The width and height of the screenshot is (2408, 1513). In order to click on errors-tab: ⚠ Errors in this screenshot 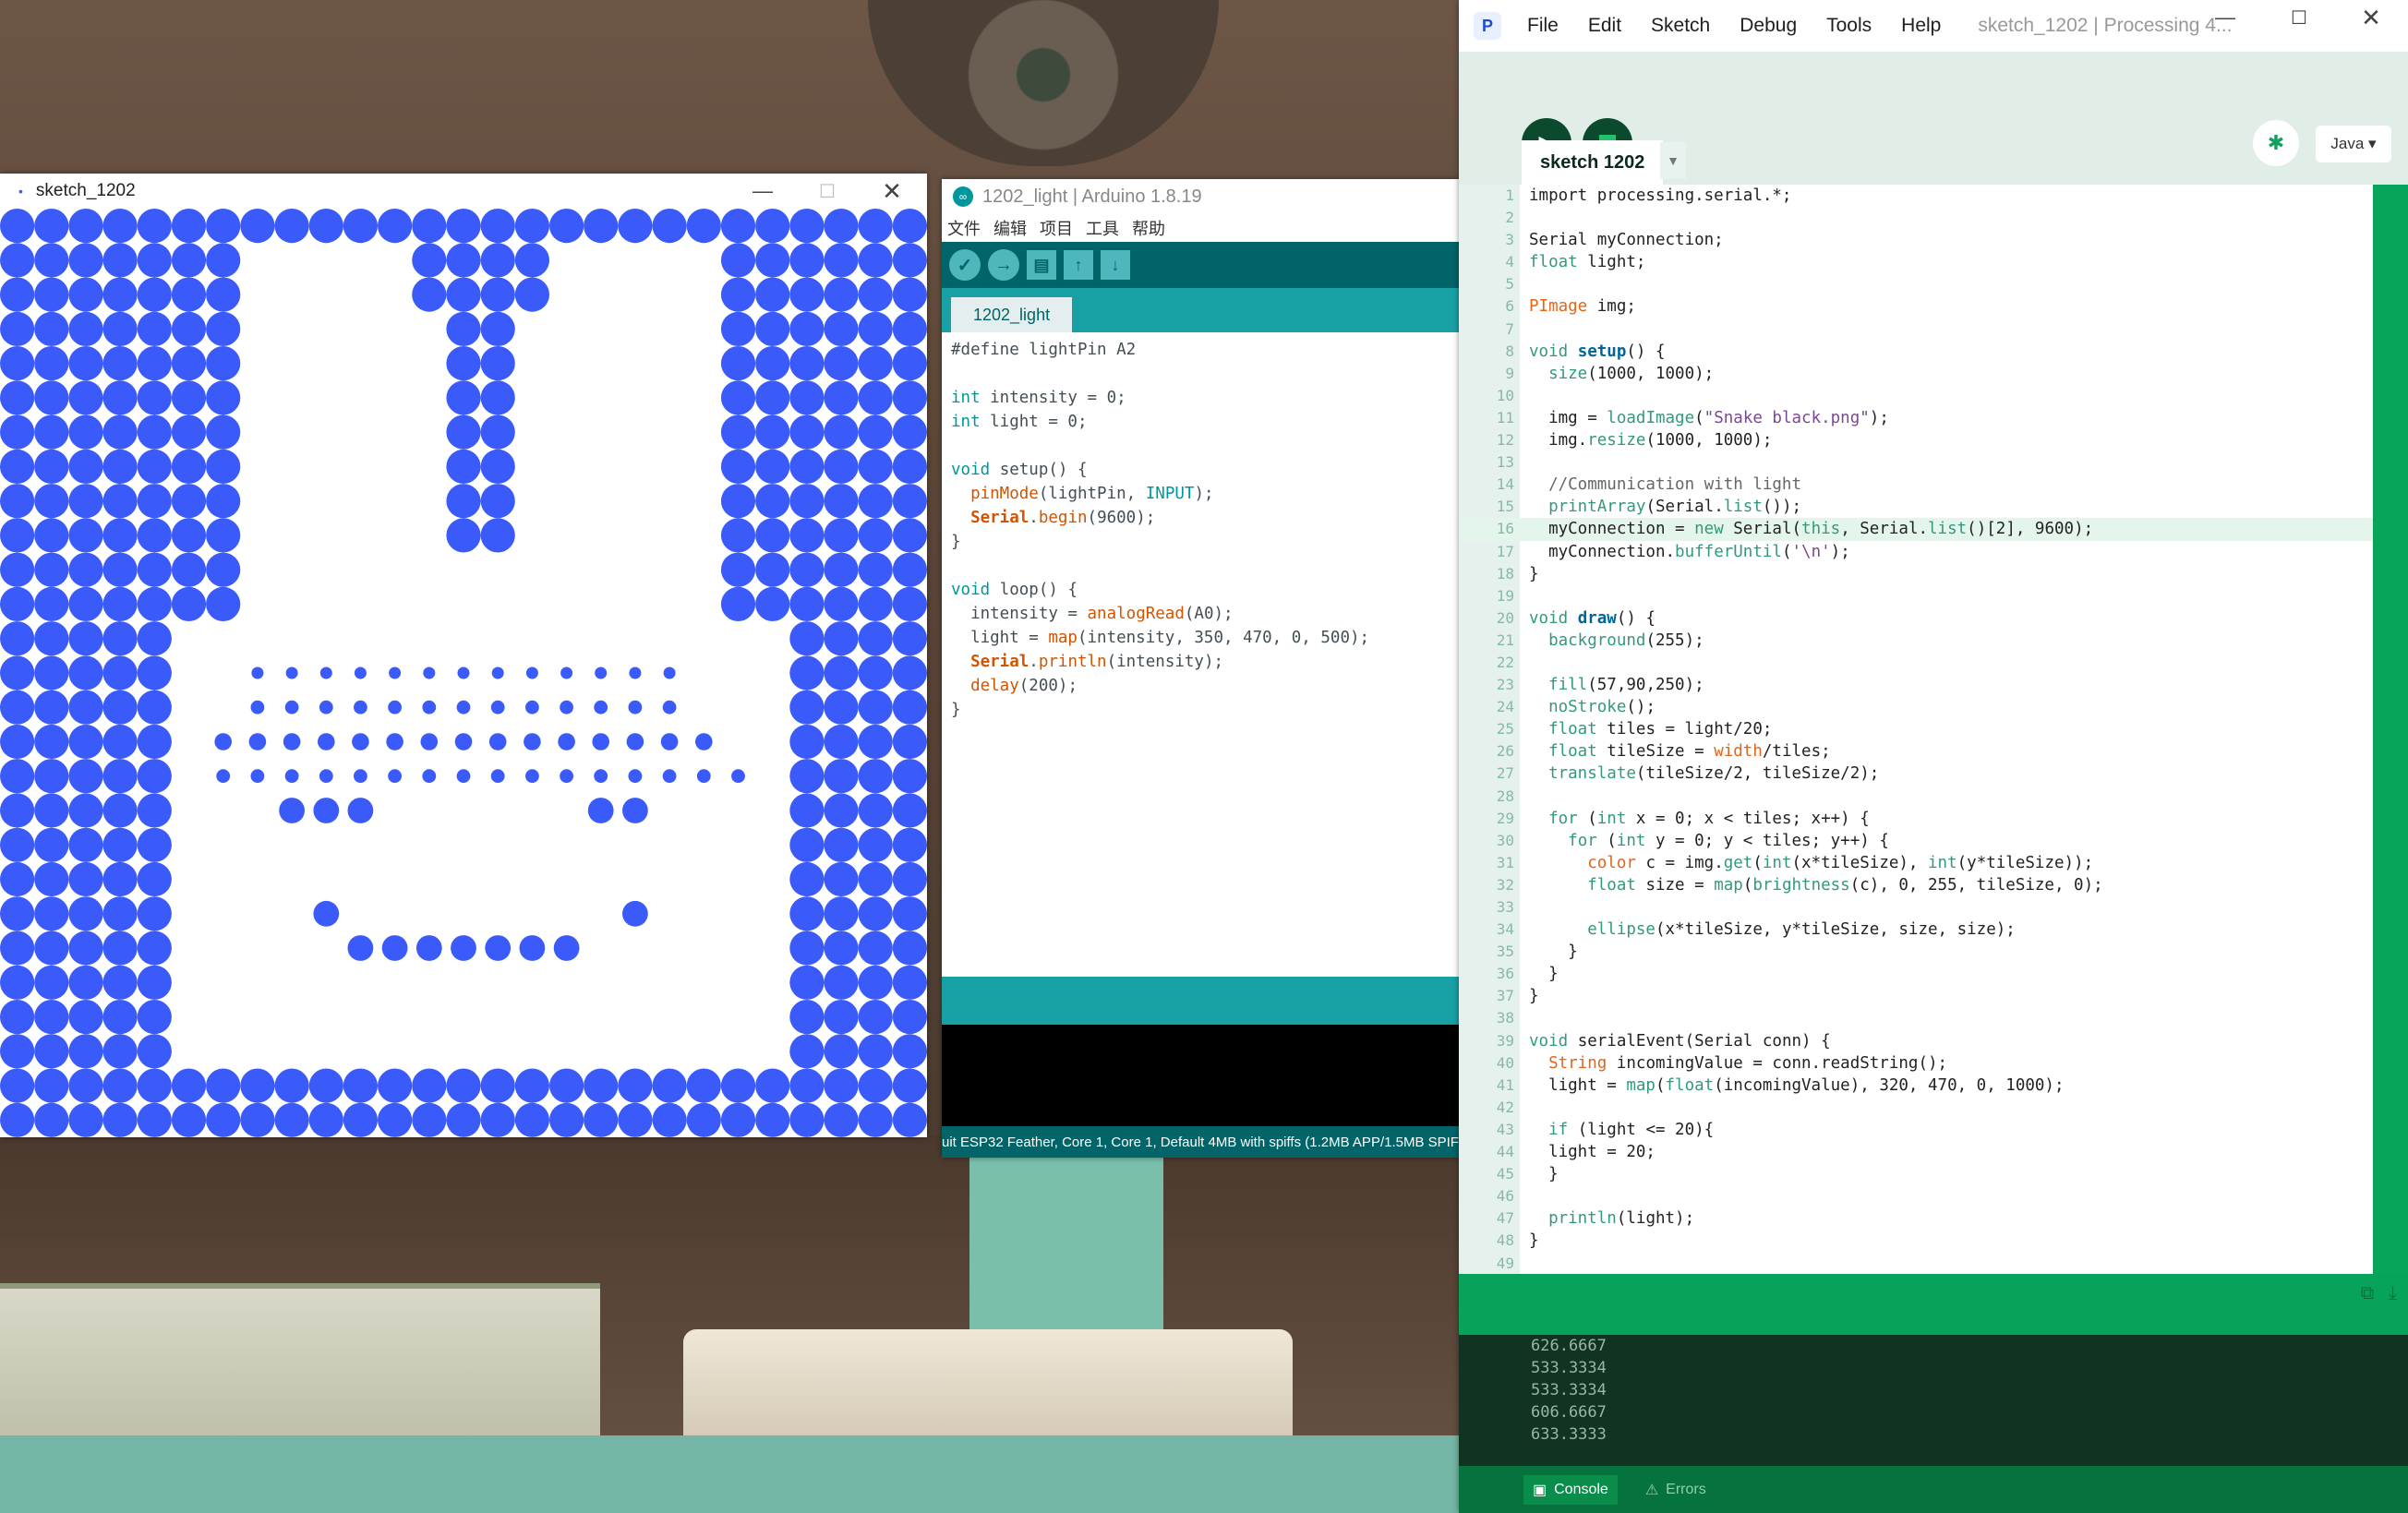, I will do `click(1676, 1490)`.